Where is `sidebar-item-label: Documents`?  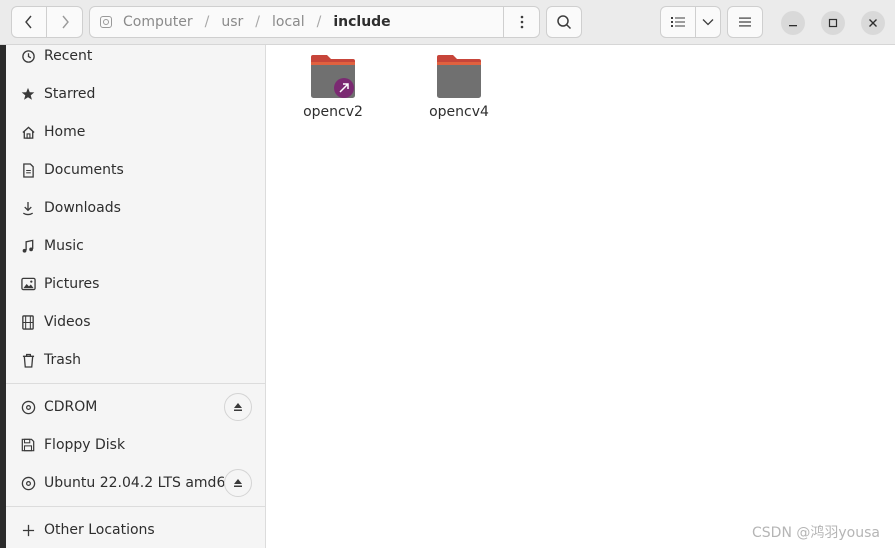
sidebar-item-label: Documents is located at coordinates (84, 170).